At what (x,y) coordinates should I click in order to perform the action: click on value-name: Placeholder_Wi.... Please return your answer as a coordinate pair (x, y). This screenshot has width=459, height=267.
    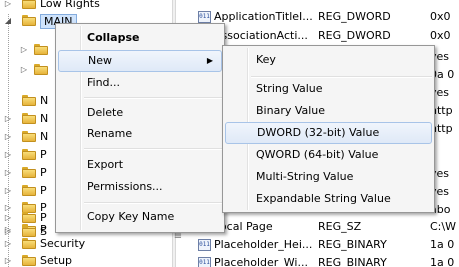
    Looking at the image, I should click on (261, 261).